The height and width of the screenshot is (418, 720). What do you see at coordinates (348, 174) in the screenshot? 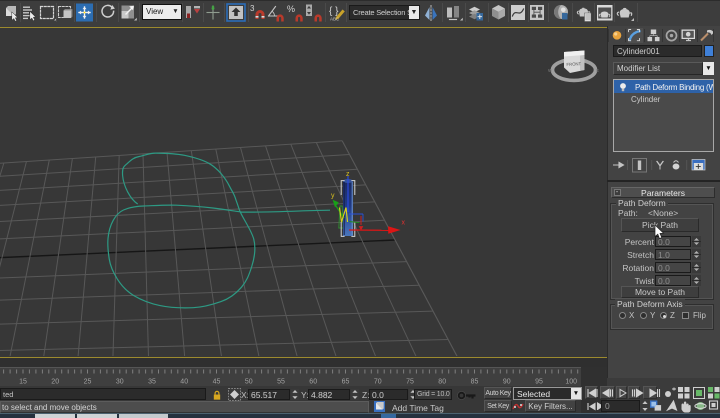
I see `svg-text: z` at bounding box center [348, 174].